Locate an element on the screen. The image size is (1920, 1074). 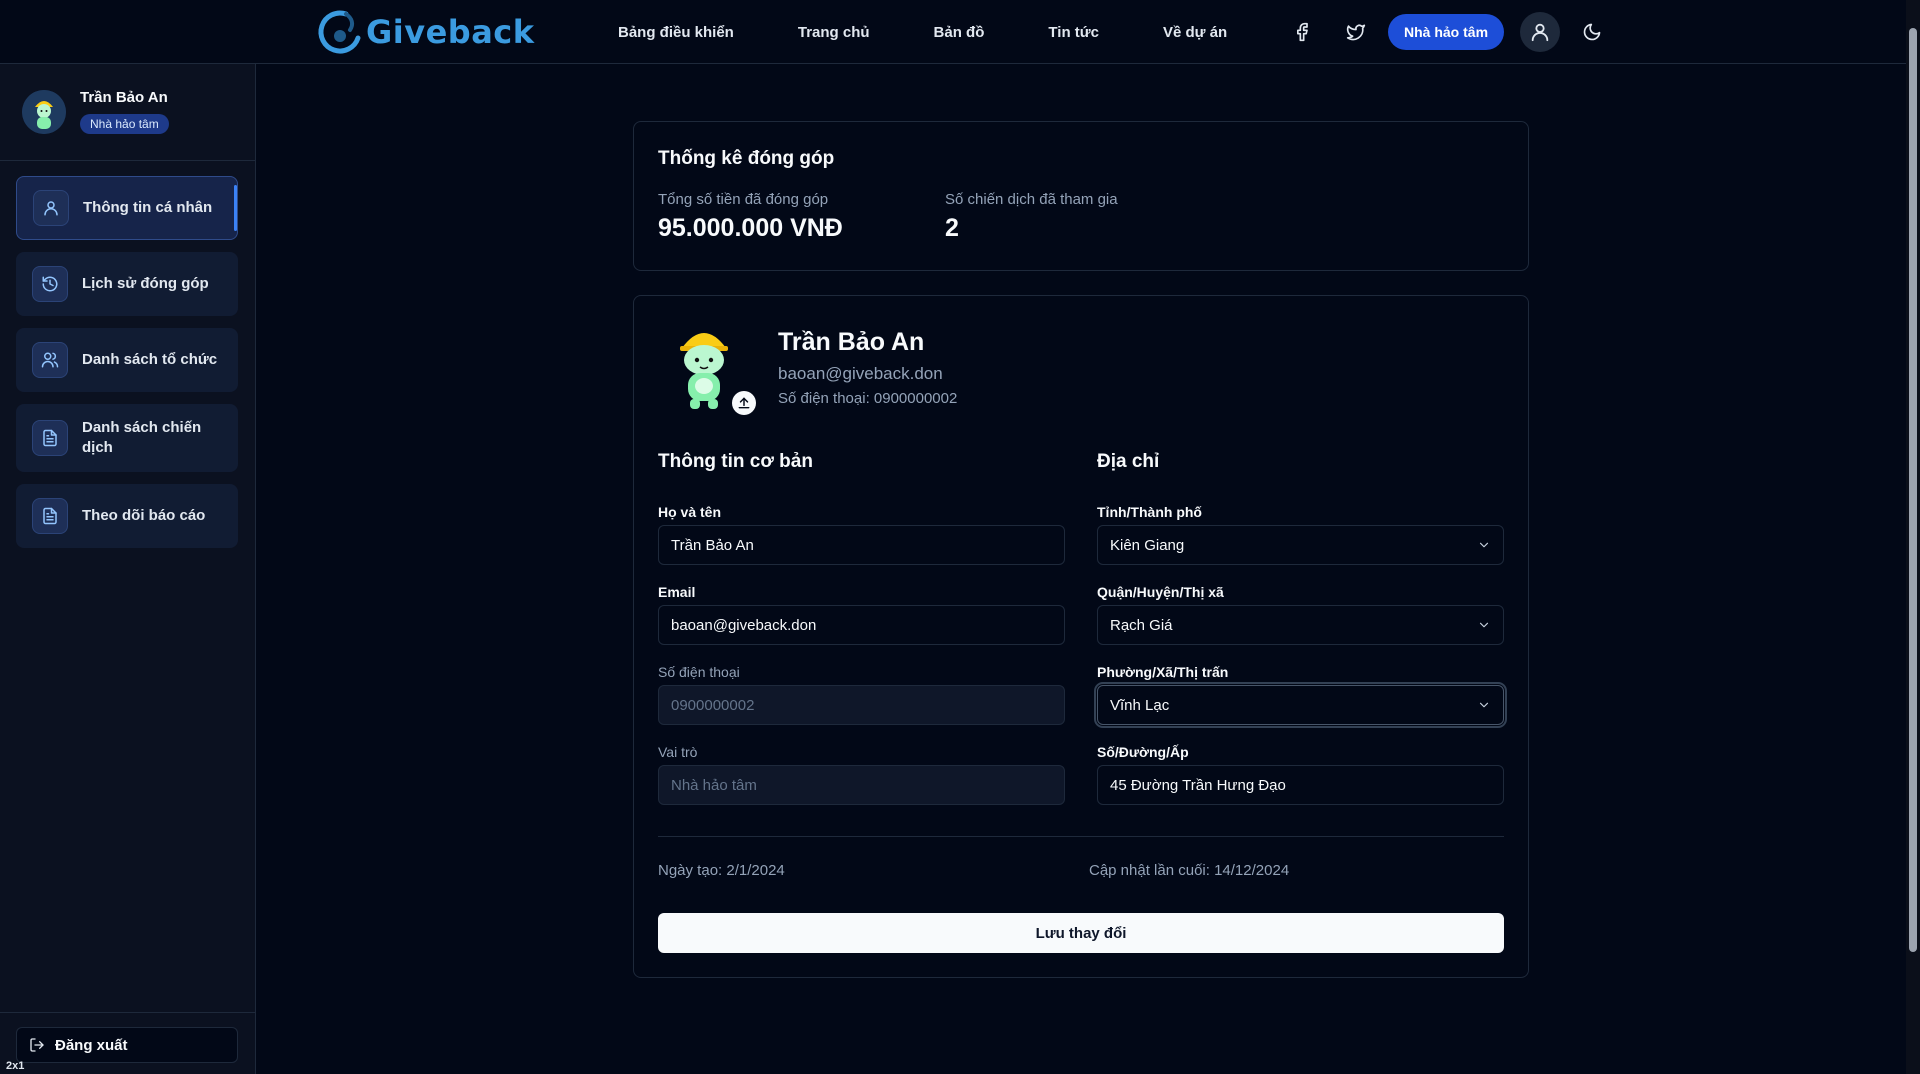
sidebar-item-label: Theo dõi báo cáo is located at coordinates (144, 515).